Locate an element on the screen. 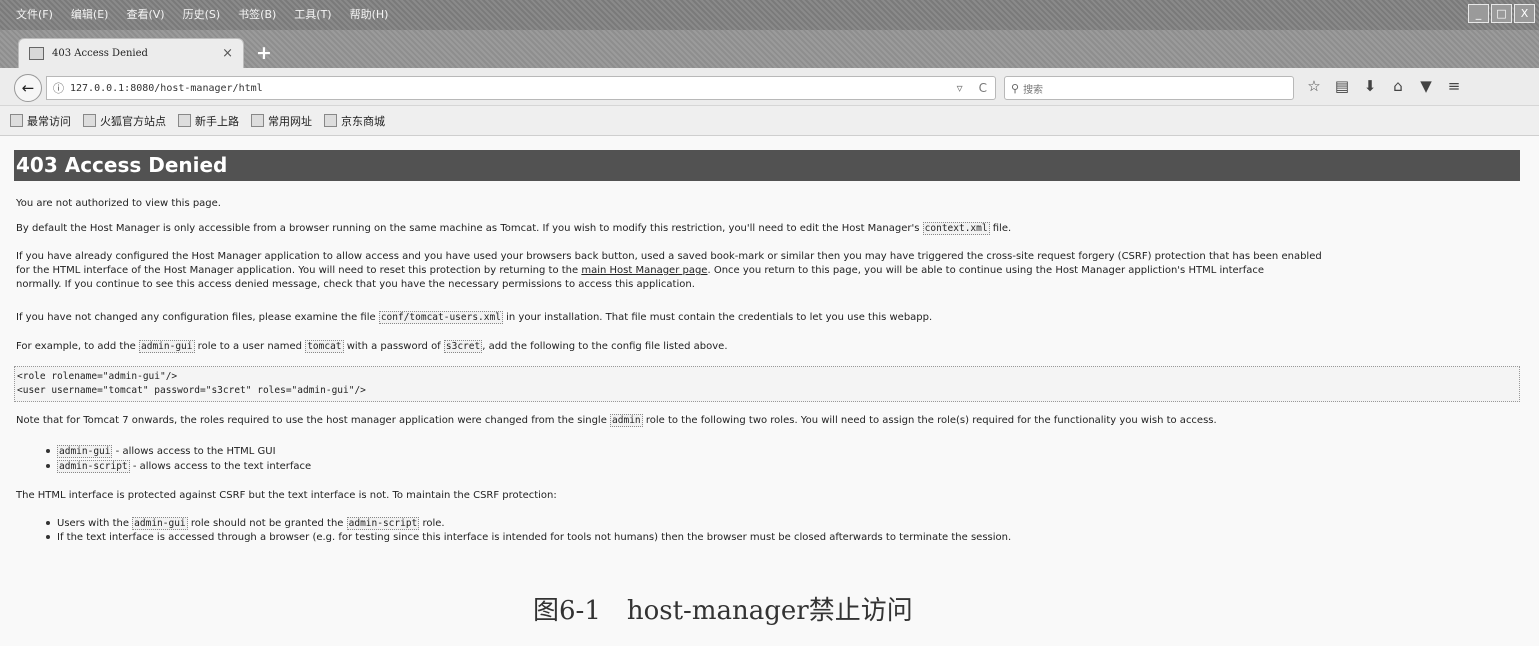  bookmark-most-visited: 最常访问 is located at coordinates (40, 121).